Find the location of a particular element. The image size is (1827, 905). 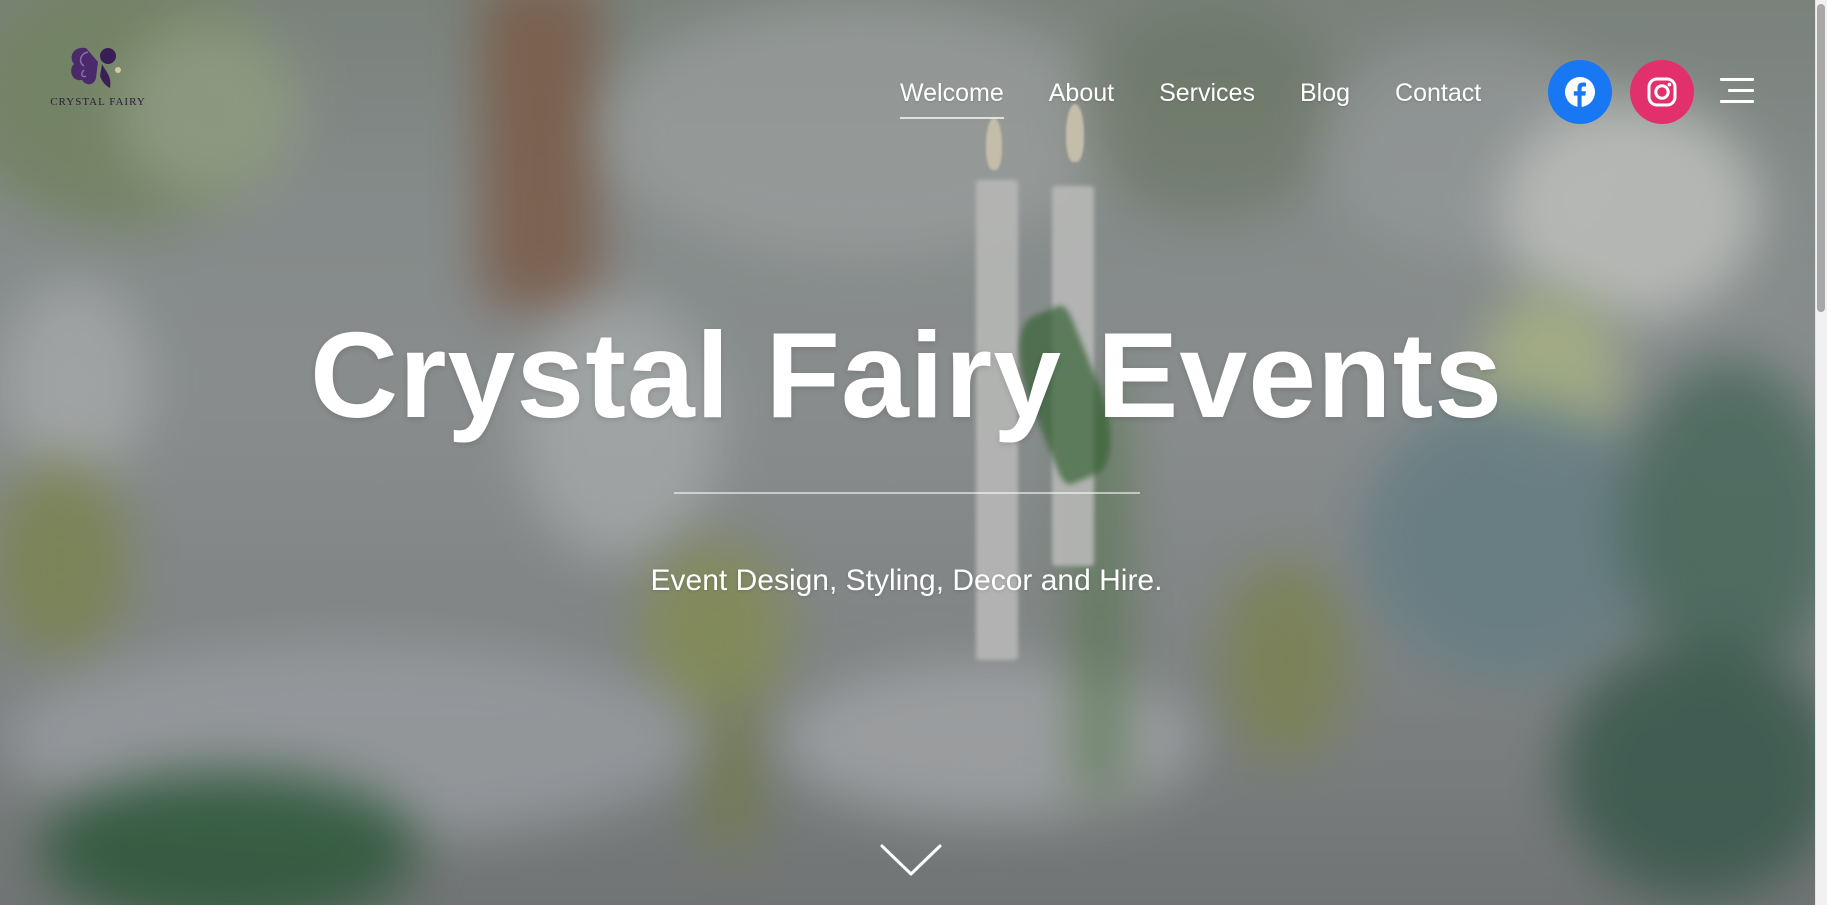

logo-text: CRYSTAL FAIRY is located at coordinates (98, 102).